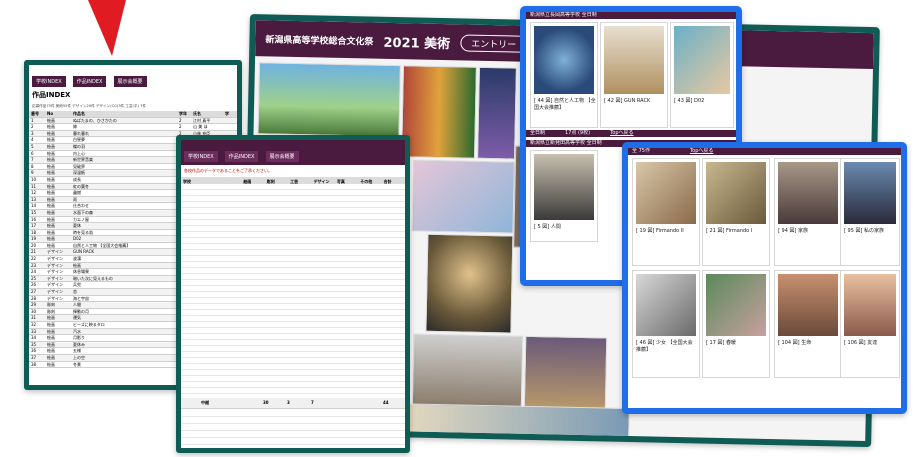 Image resolution: width=919 pixels, height=457 pixels. What do you see at coordinates (205, 402) in the screenshot?
I see `cell: 中越` at bounding box center [205, 402].